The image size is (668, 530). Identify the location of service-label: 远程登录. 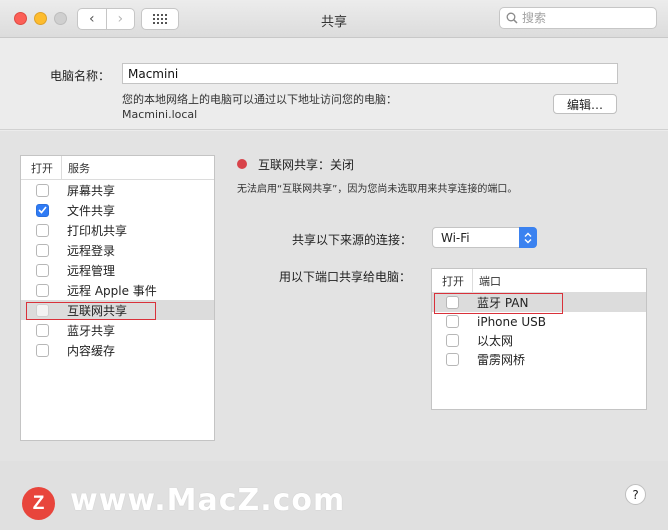
(91, 250).